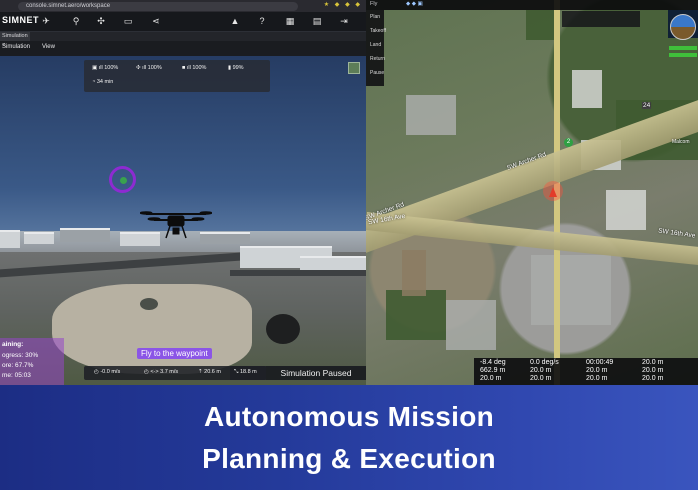  I want to click on training-time: me: 05:03, so click(16, 375).